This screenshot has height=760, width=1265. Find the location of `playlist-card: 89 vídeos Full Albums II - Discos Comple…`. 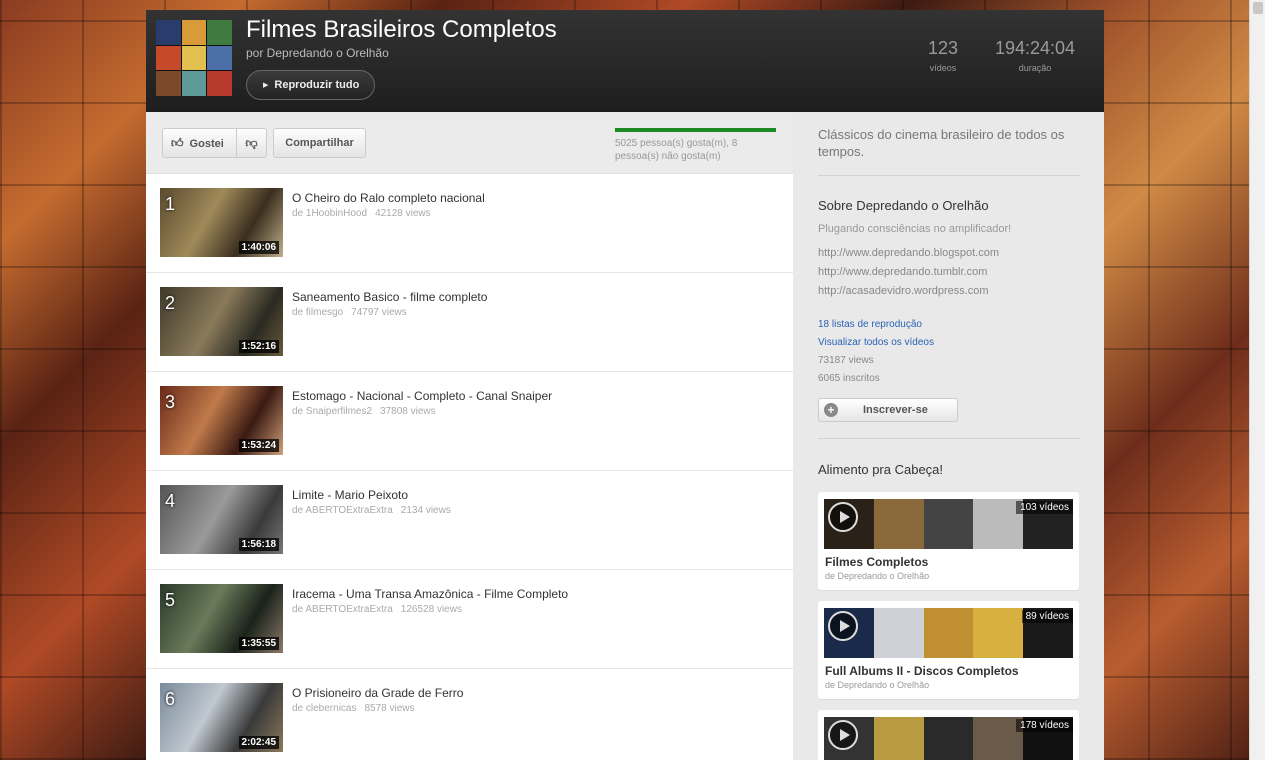

playlist-card: 89 vídeos Full Albums II - Discos Comple… is located at coordinates (948, 650).